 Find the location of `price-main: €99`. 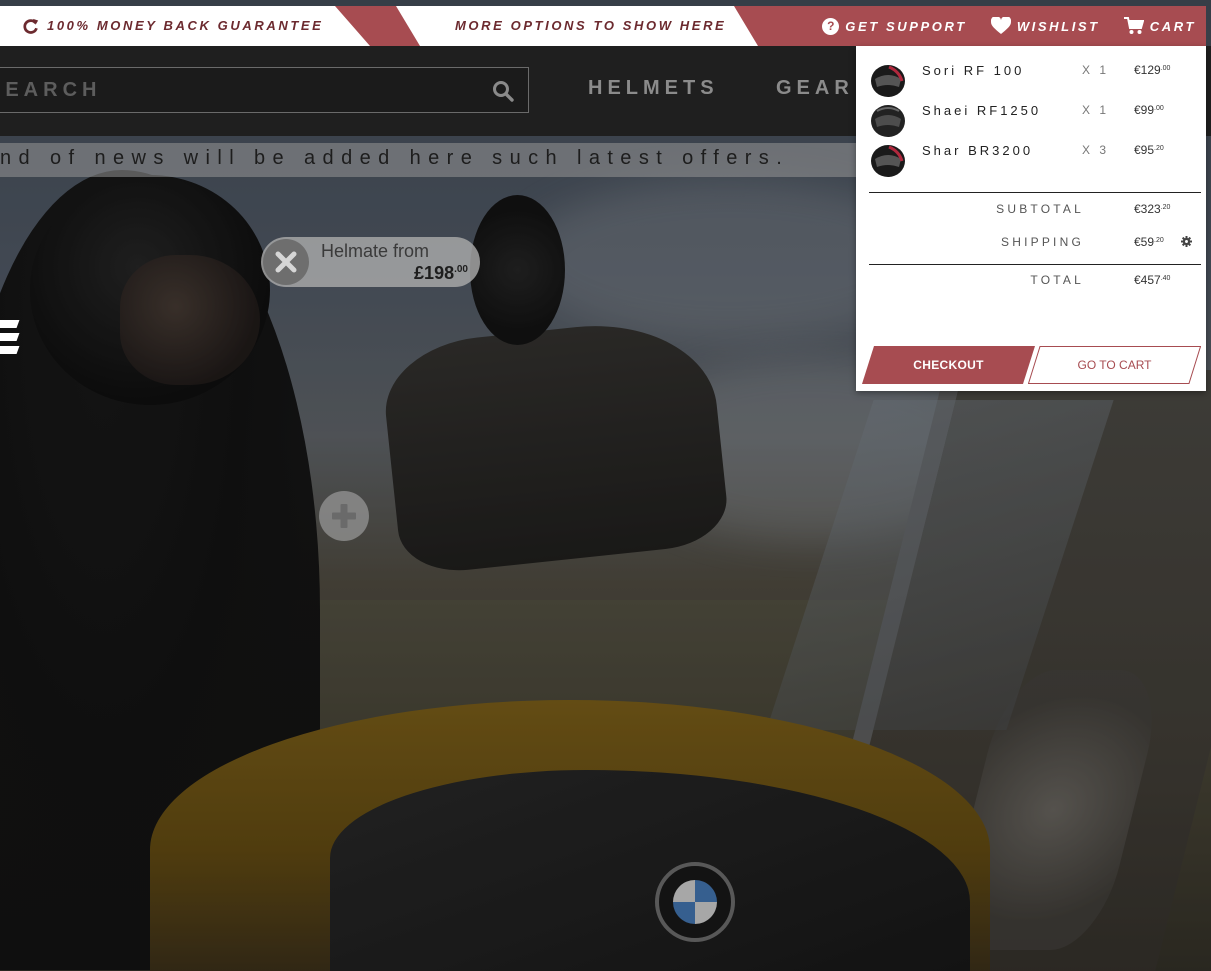

price-main: €99 is located at coordinates (1144, 110).